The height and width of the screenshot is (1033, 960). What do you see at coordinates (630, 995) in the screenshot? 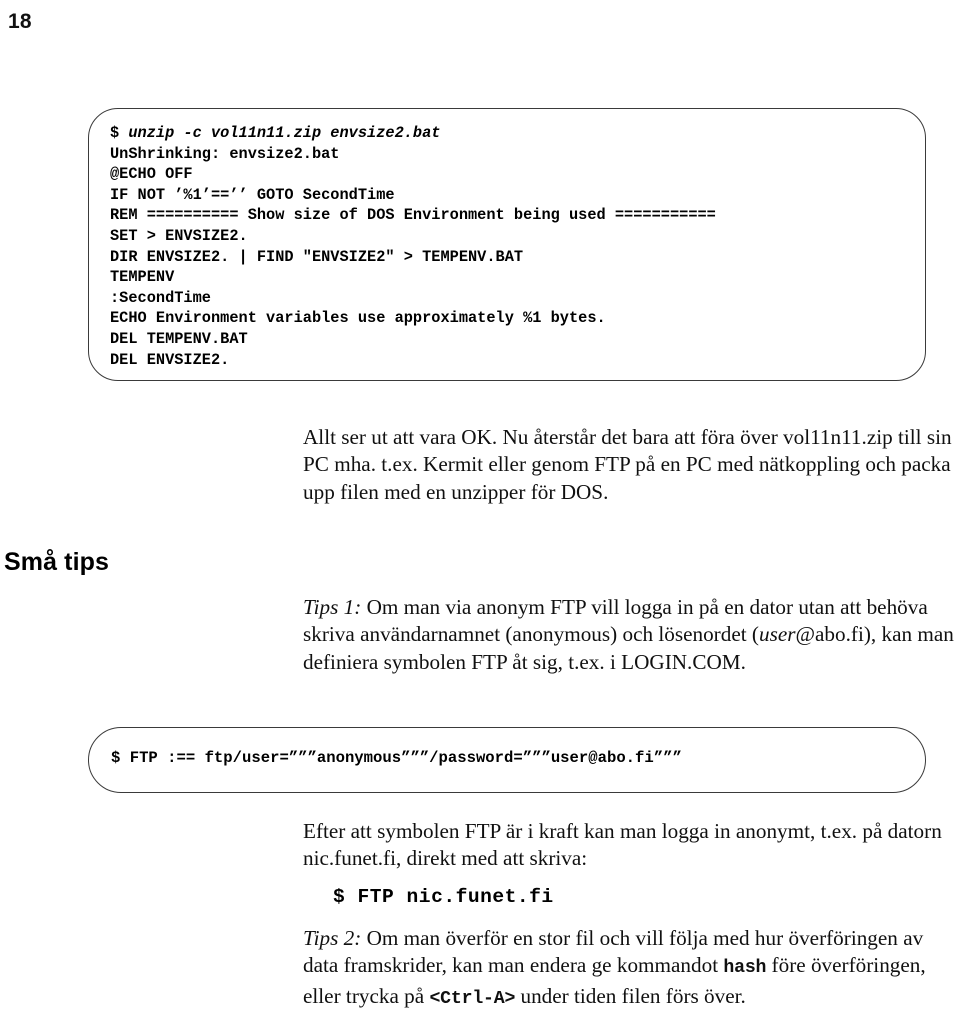
I see `tips2-text-part3: under tiden filen förs över.` at bounding box center [630, 995].